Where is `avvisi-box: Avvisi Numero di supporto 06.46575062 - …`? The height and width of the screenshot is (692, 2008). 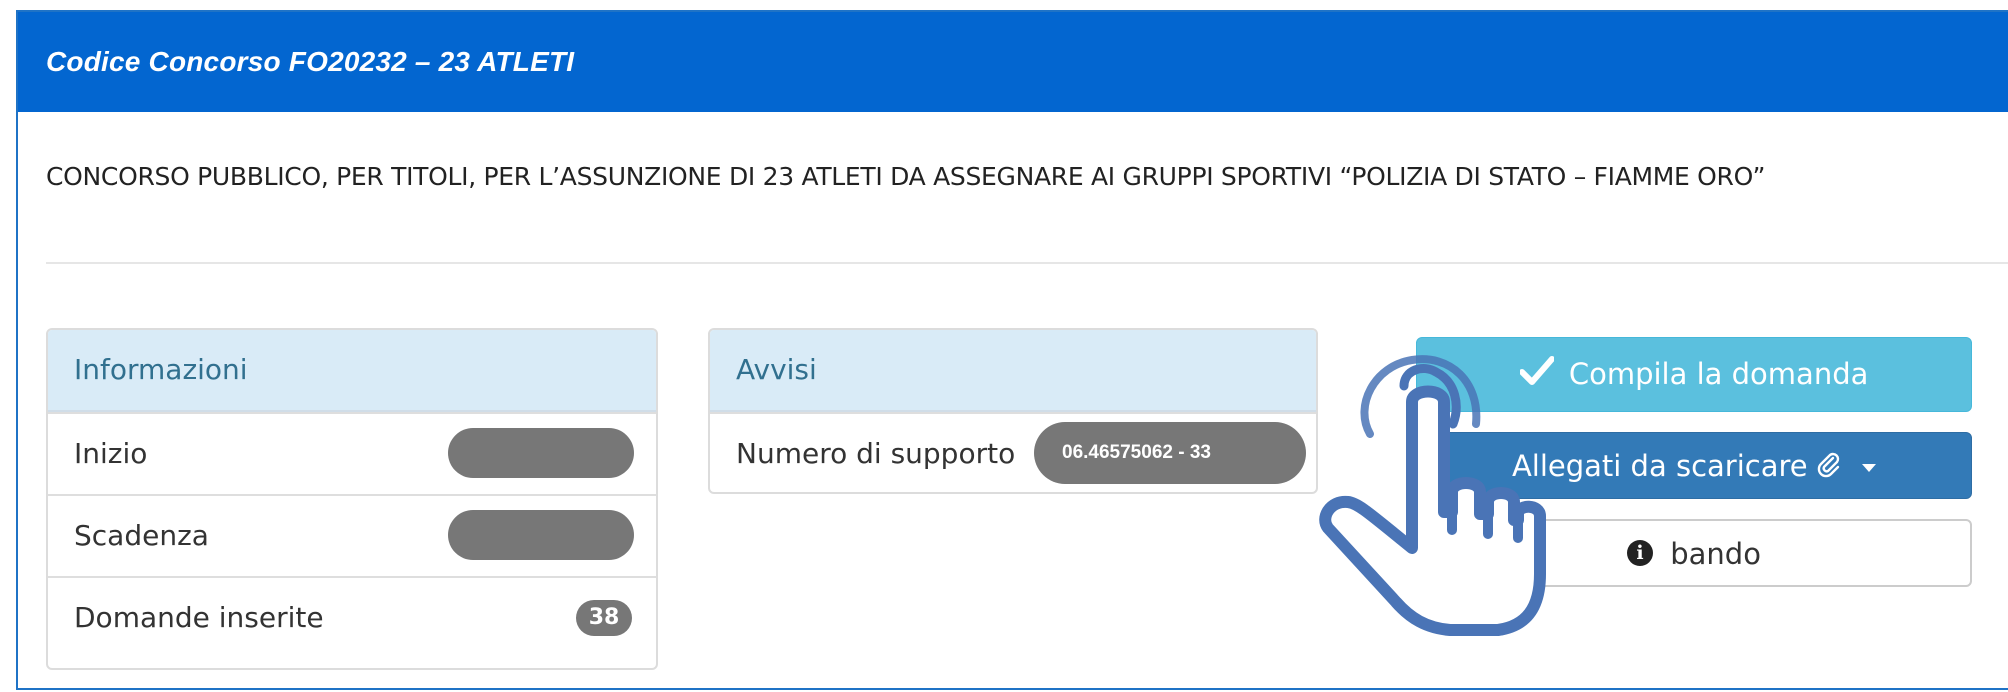 avvisi-box: Avvisi Numero di supporto 06.46575062 - … is located at coordinates (1013, 411).